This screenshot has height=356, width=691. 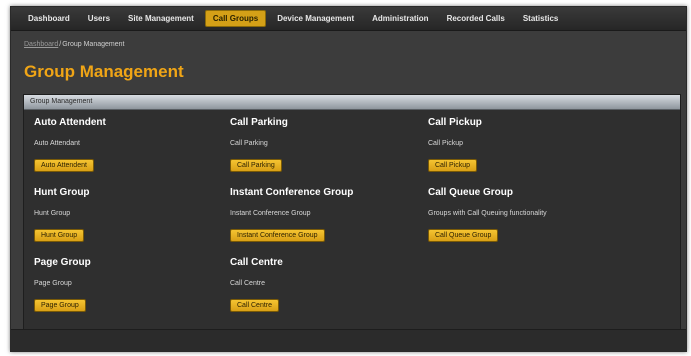 I want to click on breadcrumb-current: Group Management, so click(x=93, y=44).